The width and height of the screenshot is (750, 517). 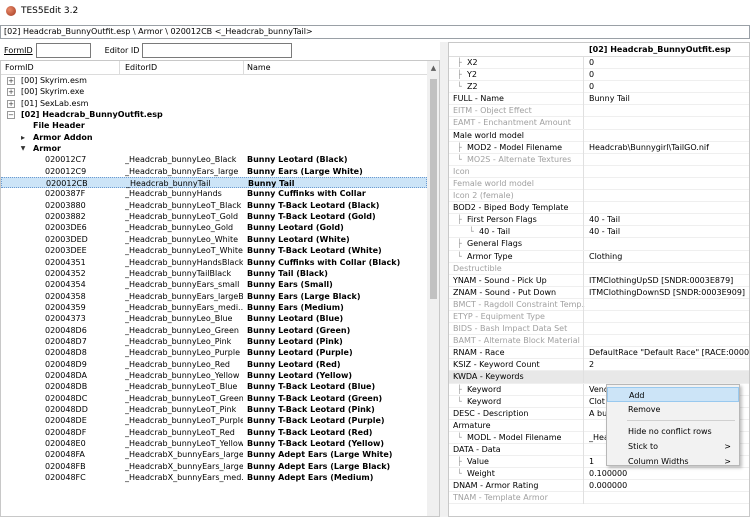 What do you see at coordinates (23, 149) in the screenshot?
I see `collapse-icon: ▼` at bounding box center [23, 149].